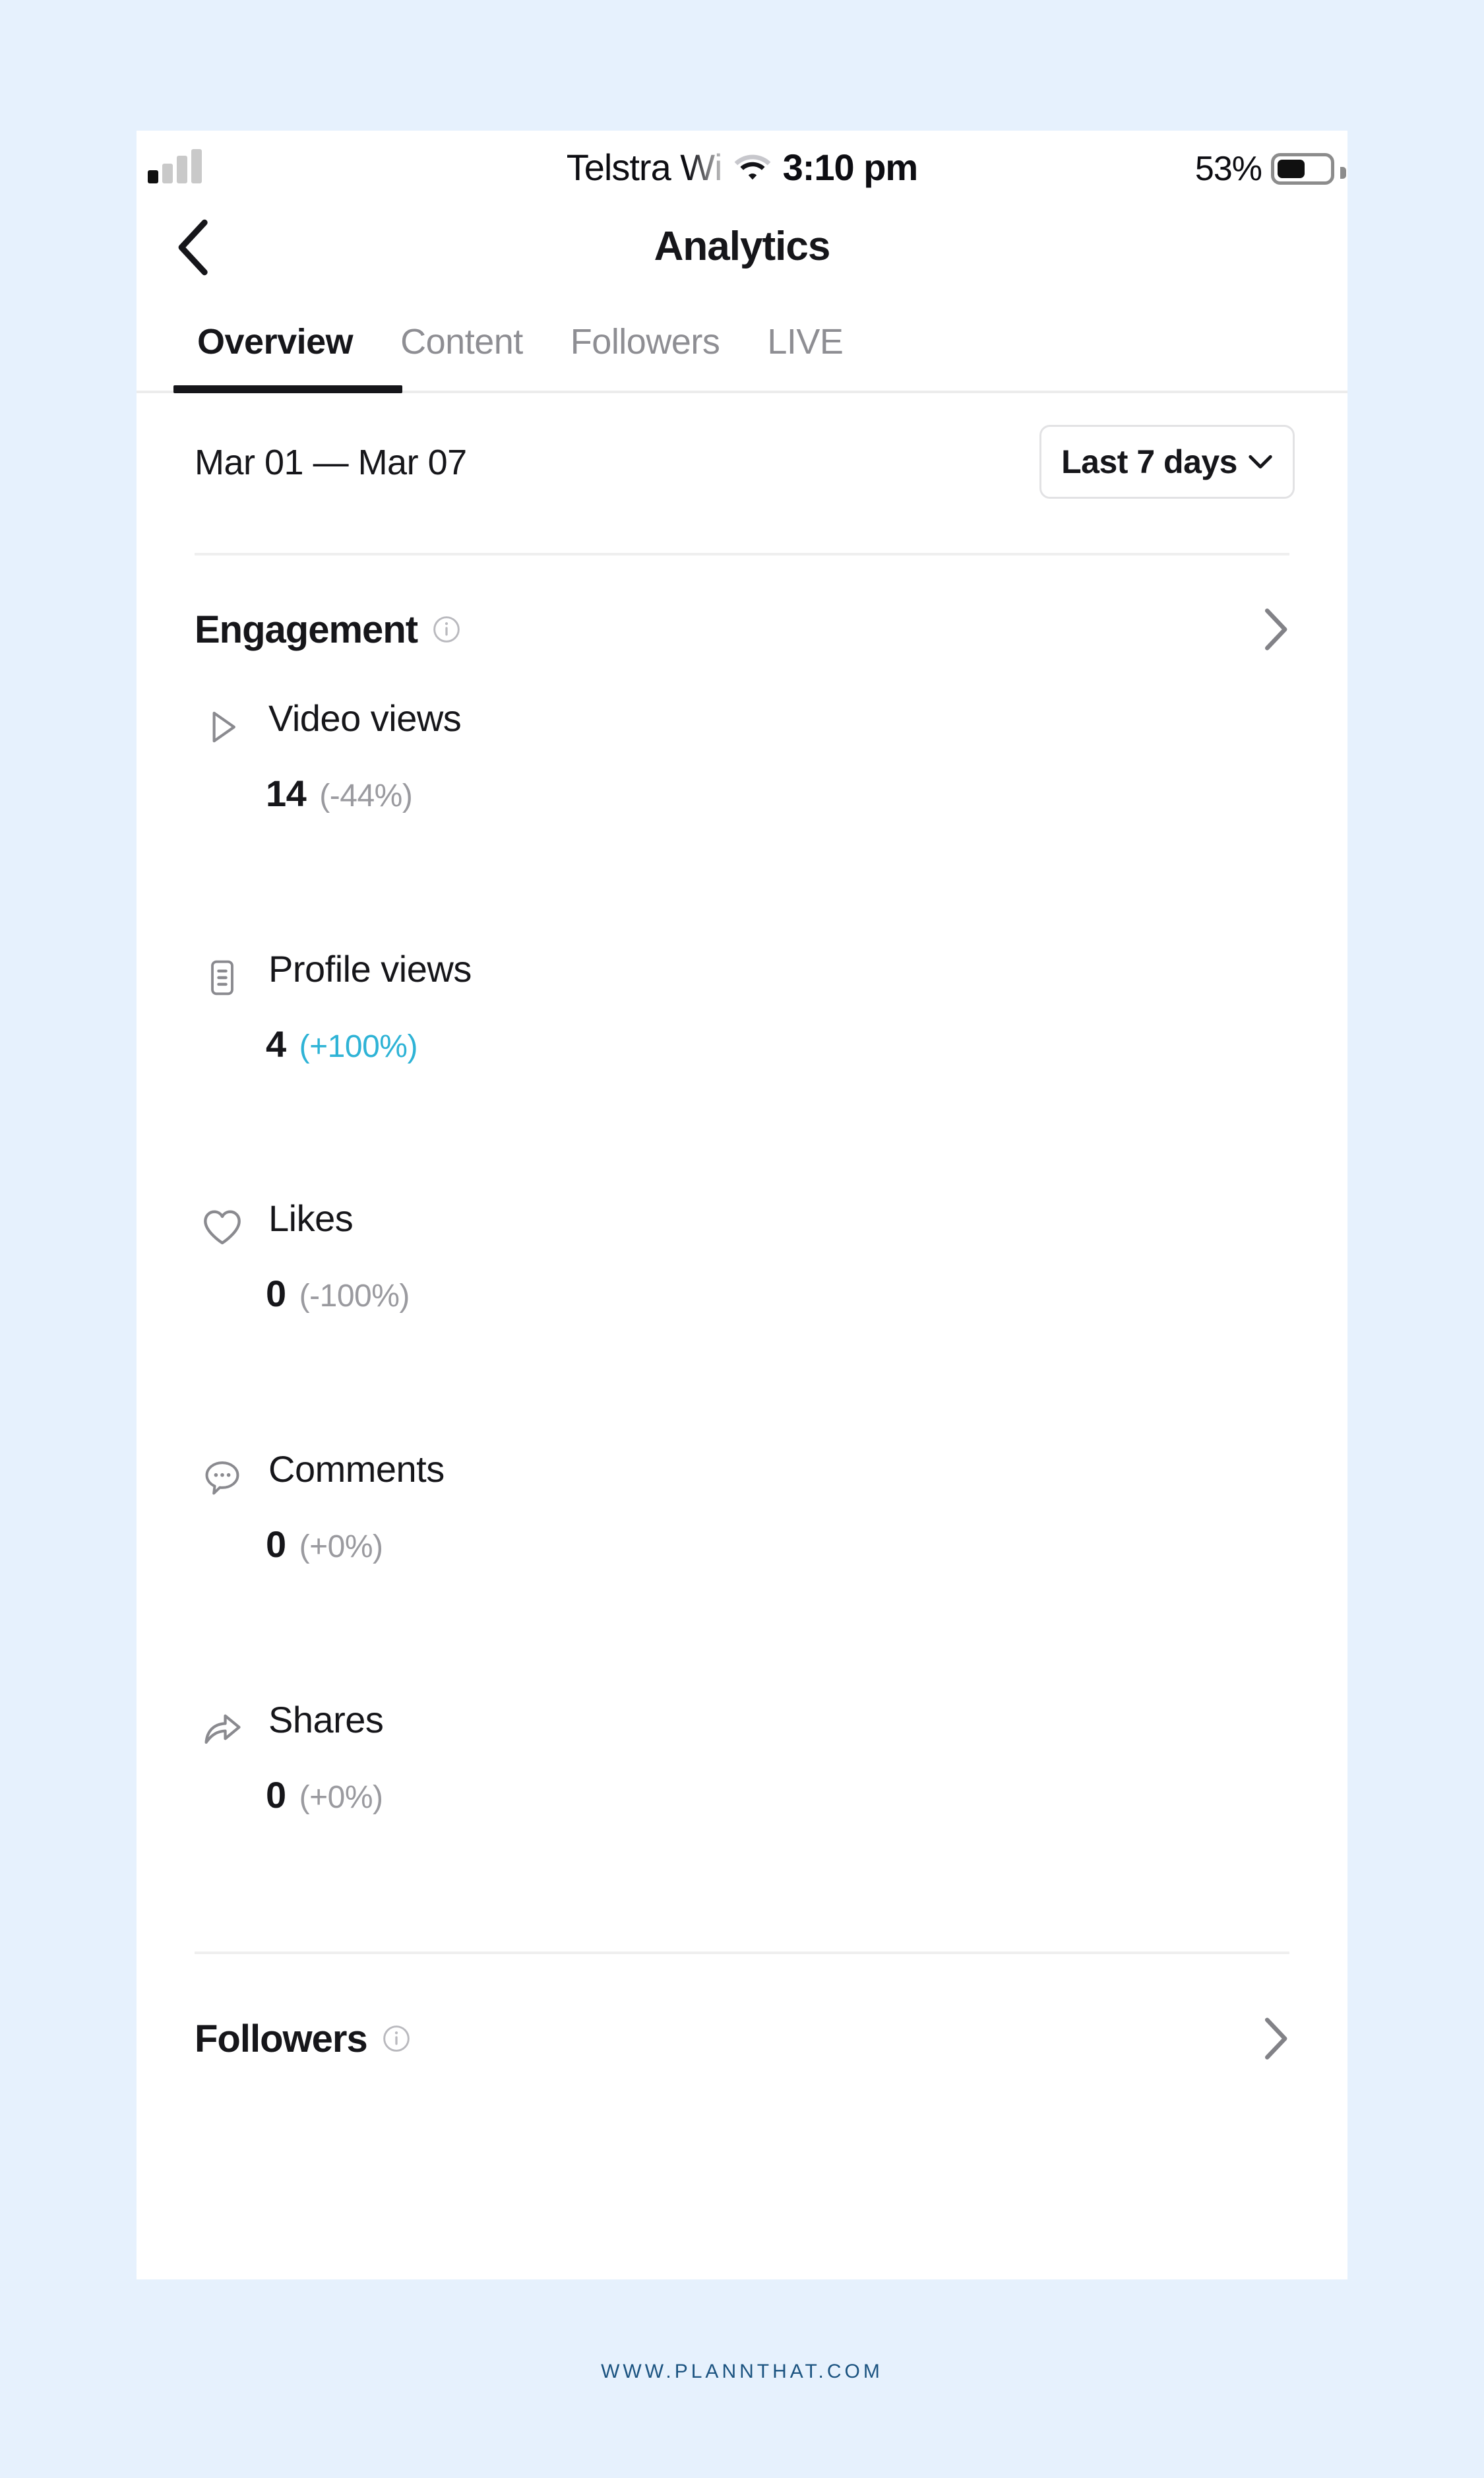 This screenshot has width=1484, height=2478. Describe the element at coordinates (286, 793) in the screenshot. I see `metric-value: 14` at that location.